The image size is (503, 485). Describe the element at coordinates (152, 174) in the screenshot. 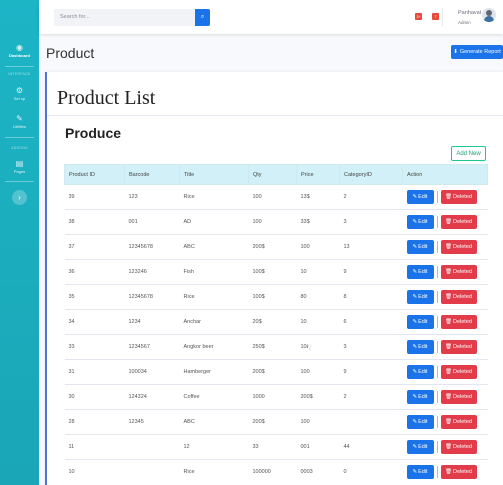

I see `column-header-barcode: Barcode` at that location.